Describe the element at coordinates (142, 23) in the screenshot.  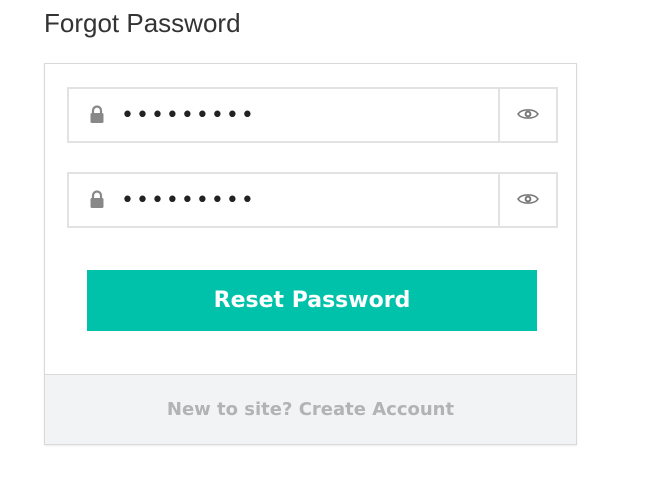
I see `page-title: Forgot Password` at that location.